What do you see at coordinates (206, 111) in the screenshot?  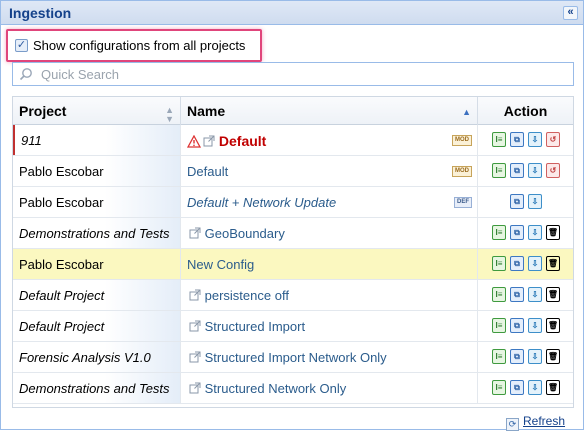 I see `column-label-name: Name` at bounding box center [206, 111].